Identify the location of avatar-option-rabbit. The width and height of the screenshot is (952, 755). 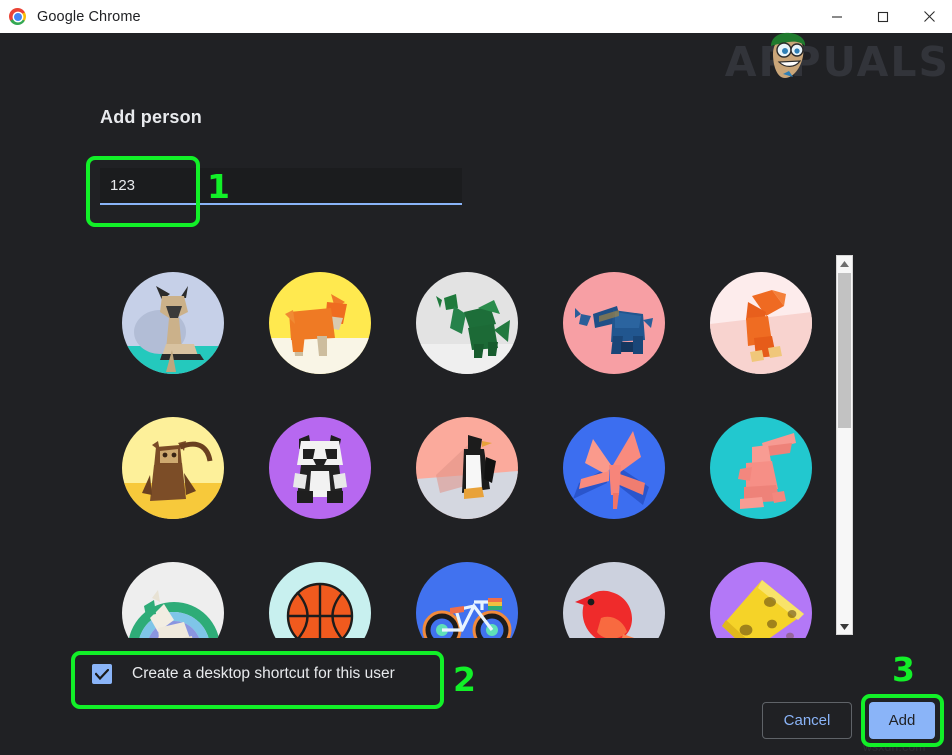
(760, 467).